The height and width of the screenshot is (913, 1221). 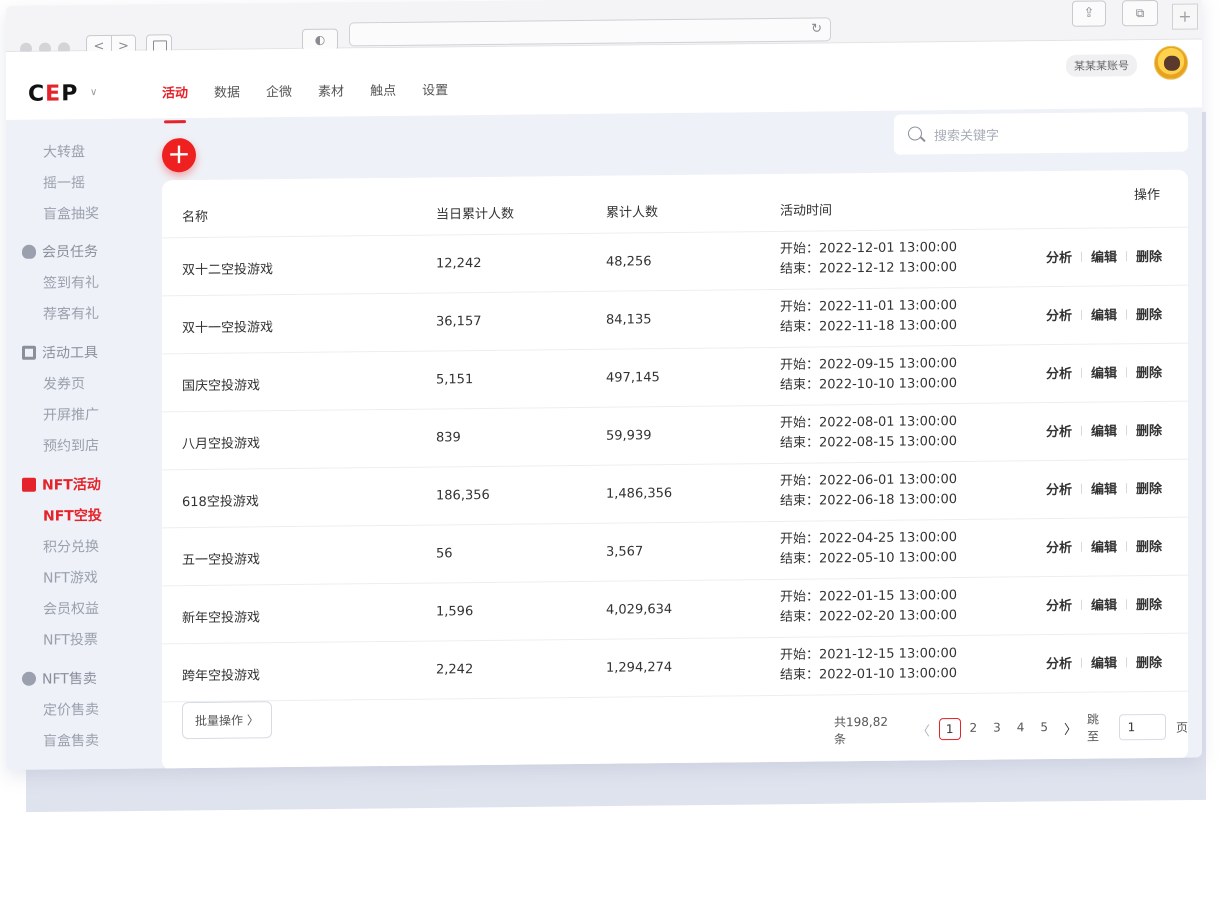 I want to click on today-count: 186,356, so click(x=463, y=495).